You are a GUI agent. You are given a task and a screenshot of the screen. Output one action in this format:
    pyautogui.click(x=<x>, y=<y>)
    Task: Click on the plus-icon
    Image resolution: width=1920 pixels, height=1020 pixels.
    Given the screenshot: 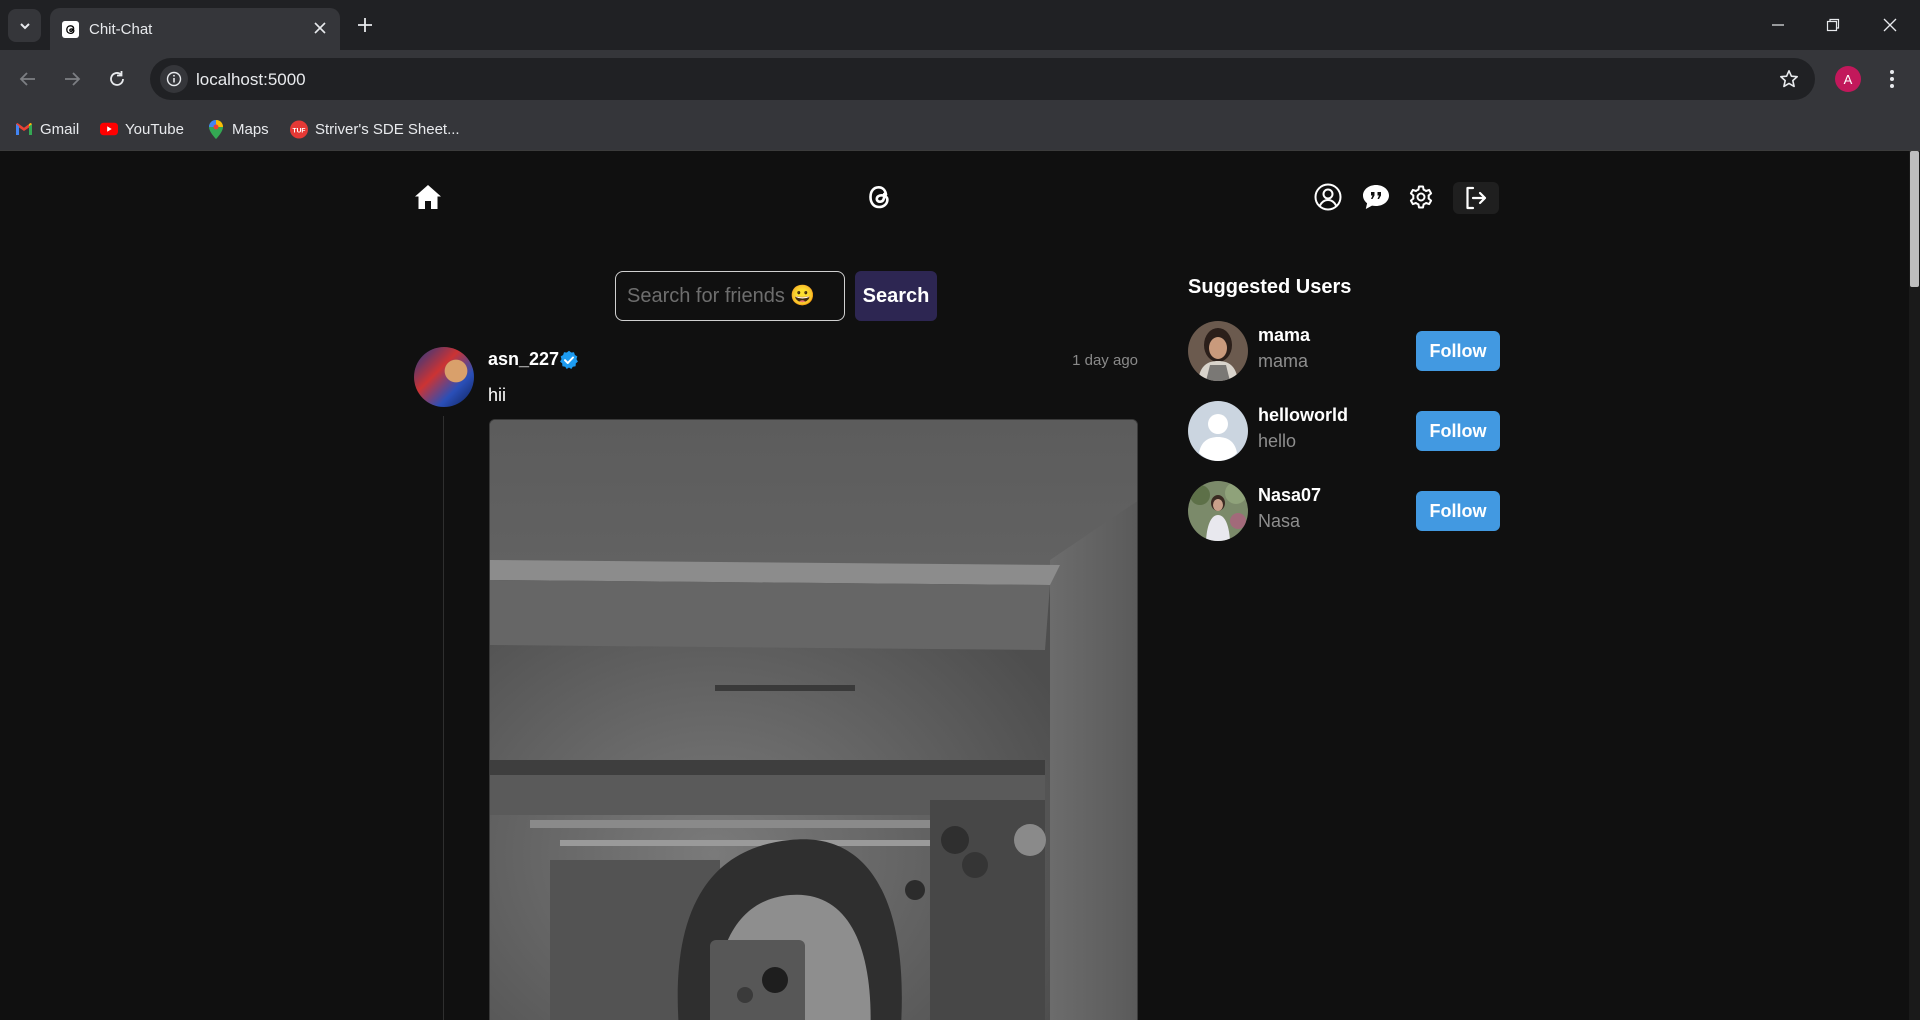 What is the action you would take?
    pyautogui.click(x=365, y=25)
    